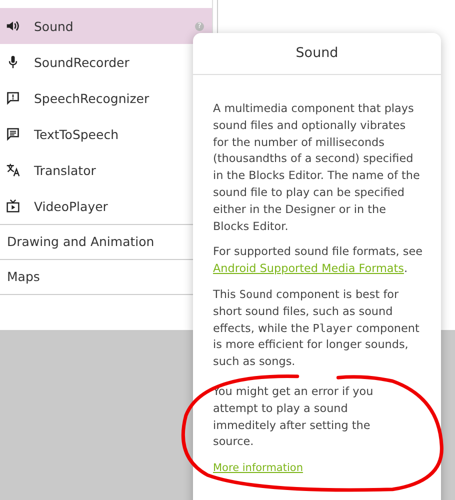 This screenshot has height=500, width=455. What do you see at coordinates (13, 170) in the screenshot?
I see `translate-icon` at bounding box center [13, 170].